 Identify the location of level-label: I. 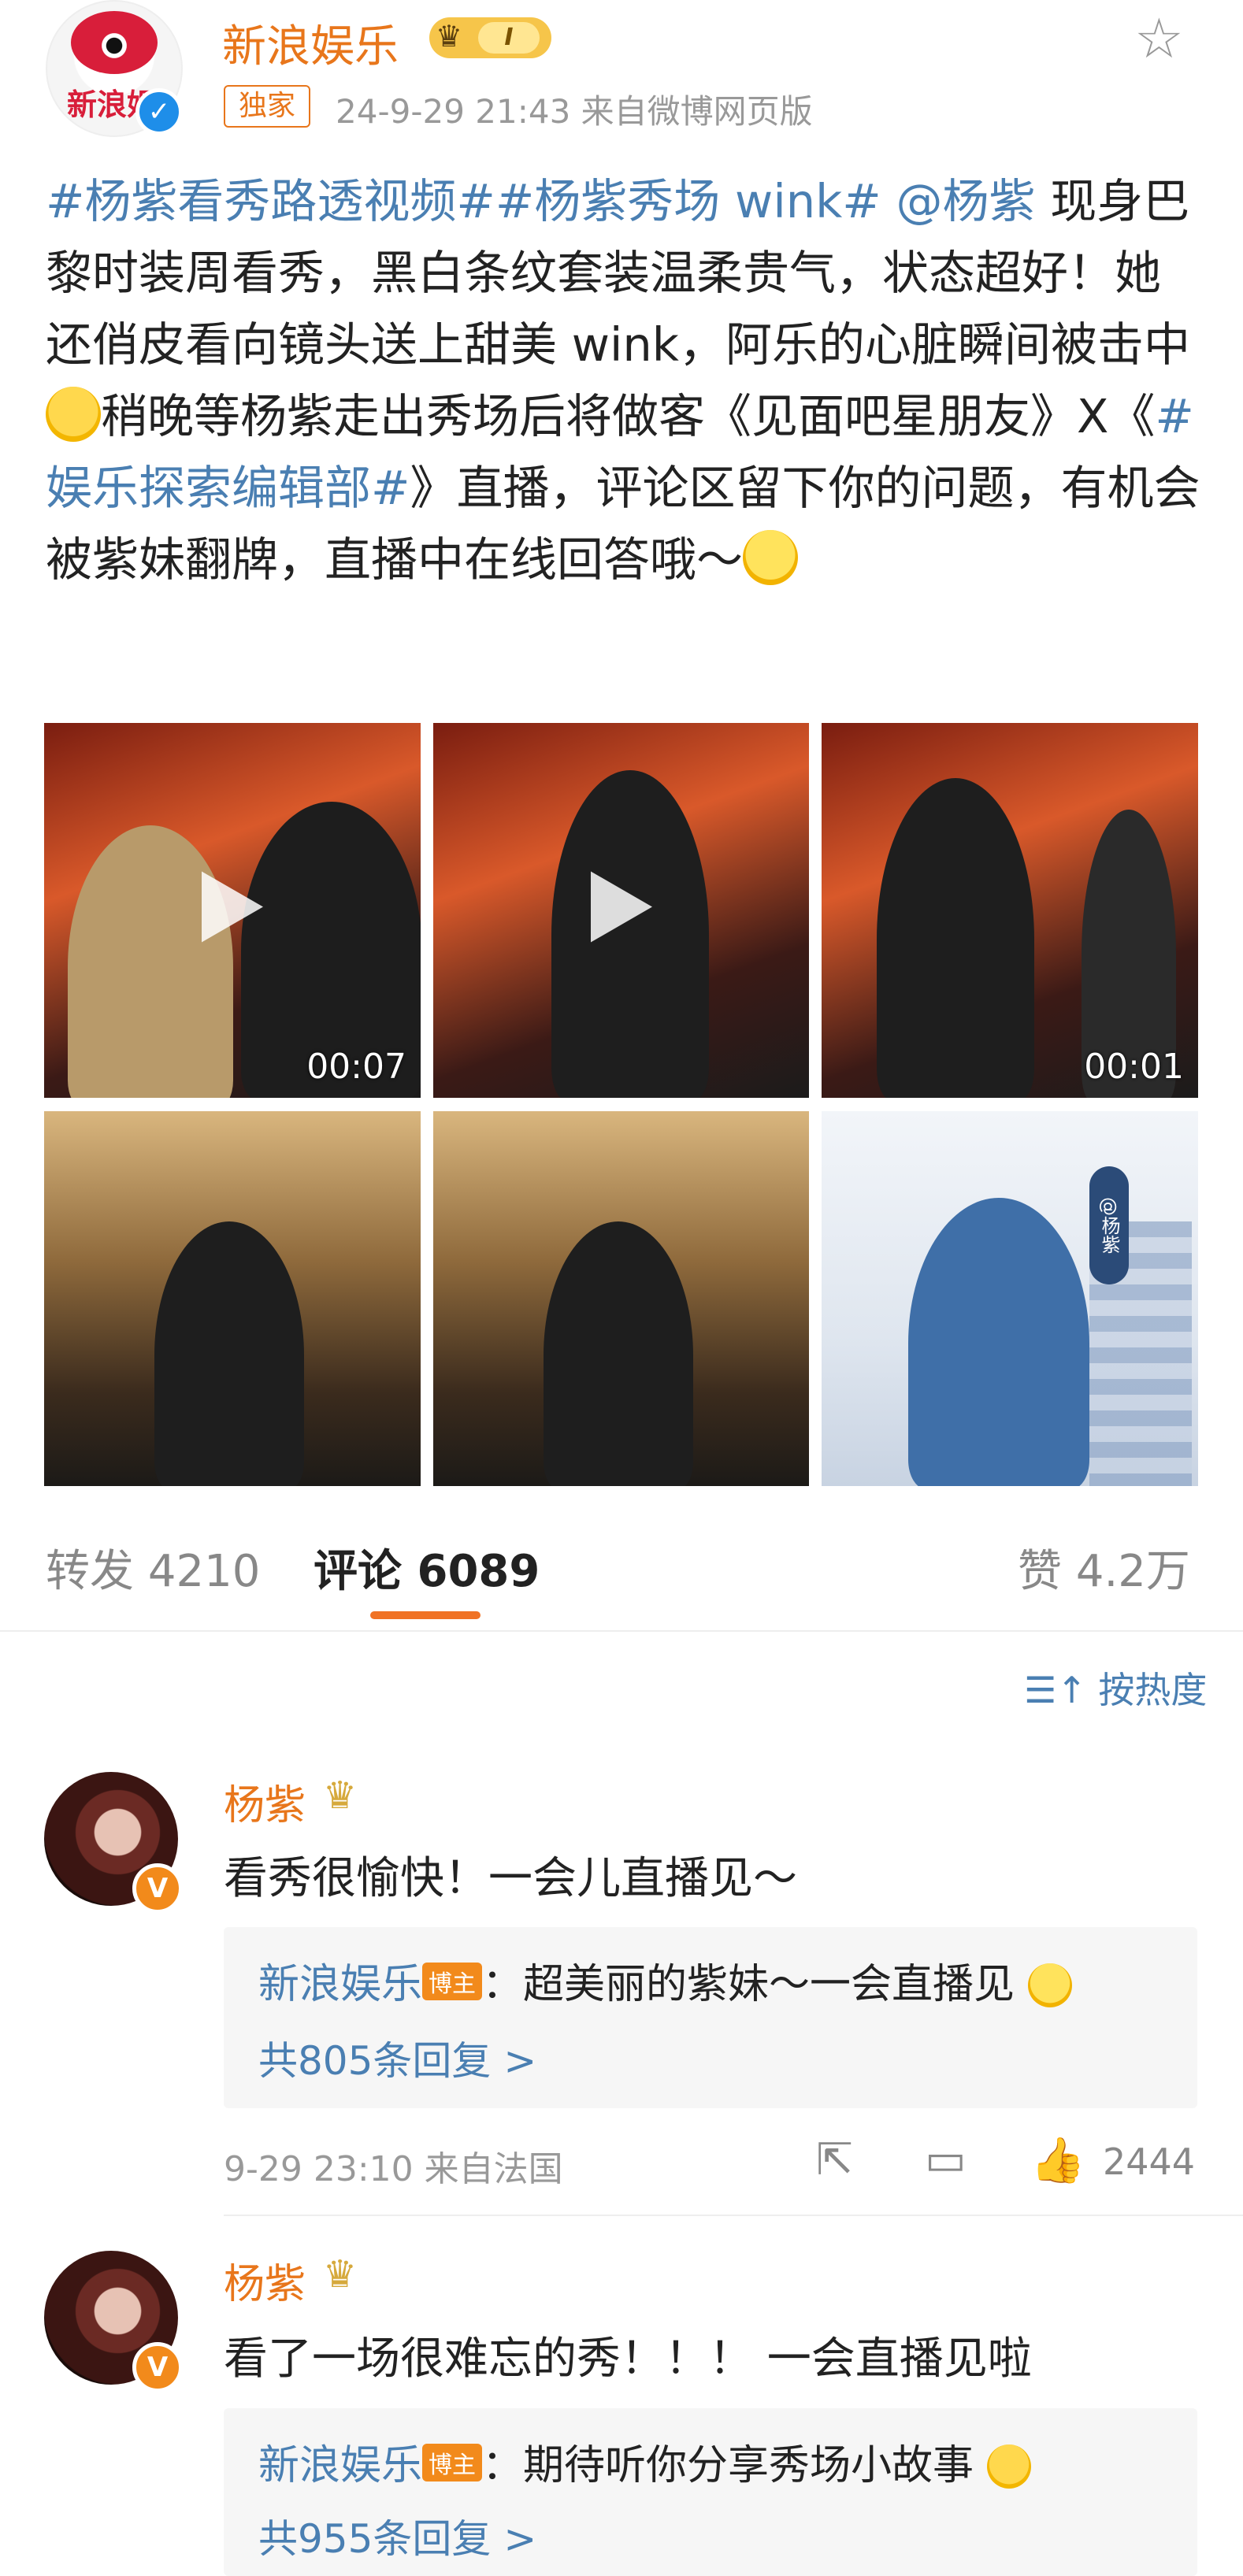
(509, 38).